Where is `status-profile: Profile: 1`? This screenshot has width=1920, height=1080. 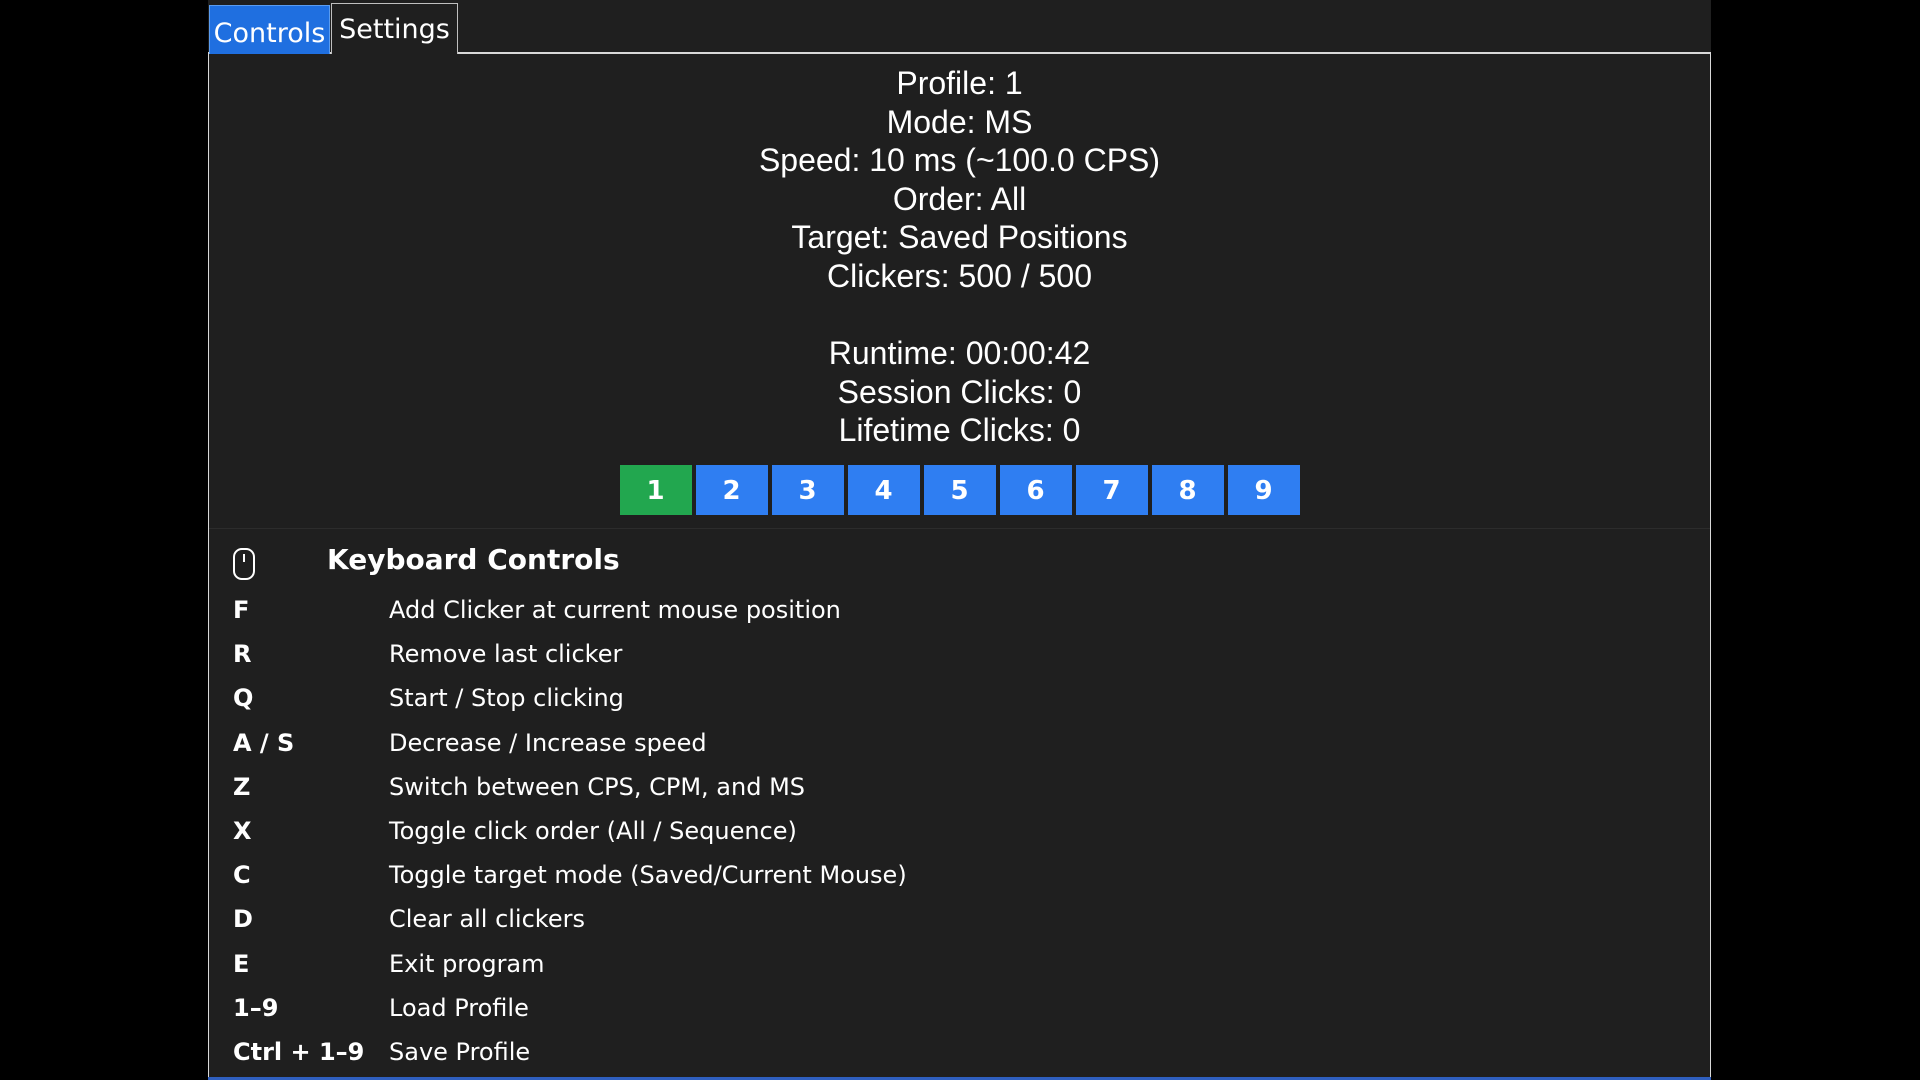
status-profile: Profile: 1 is located at coordinates (959, 83).